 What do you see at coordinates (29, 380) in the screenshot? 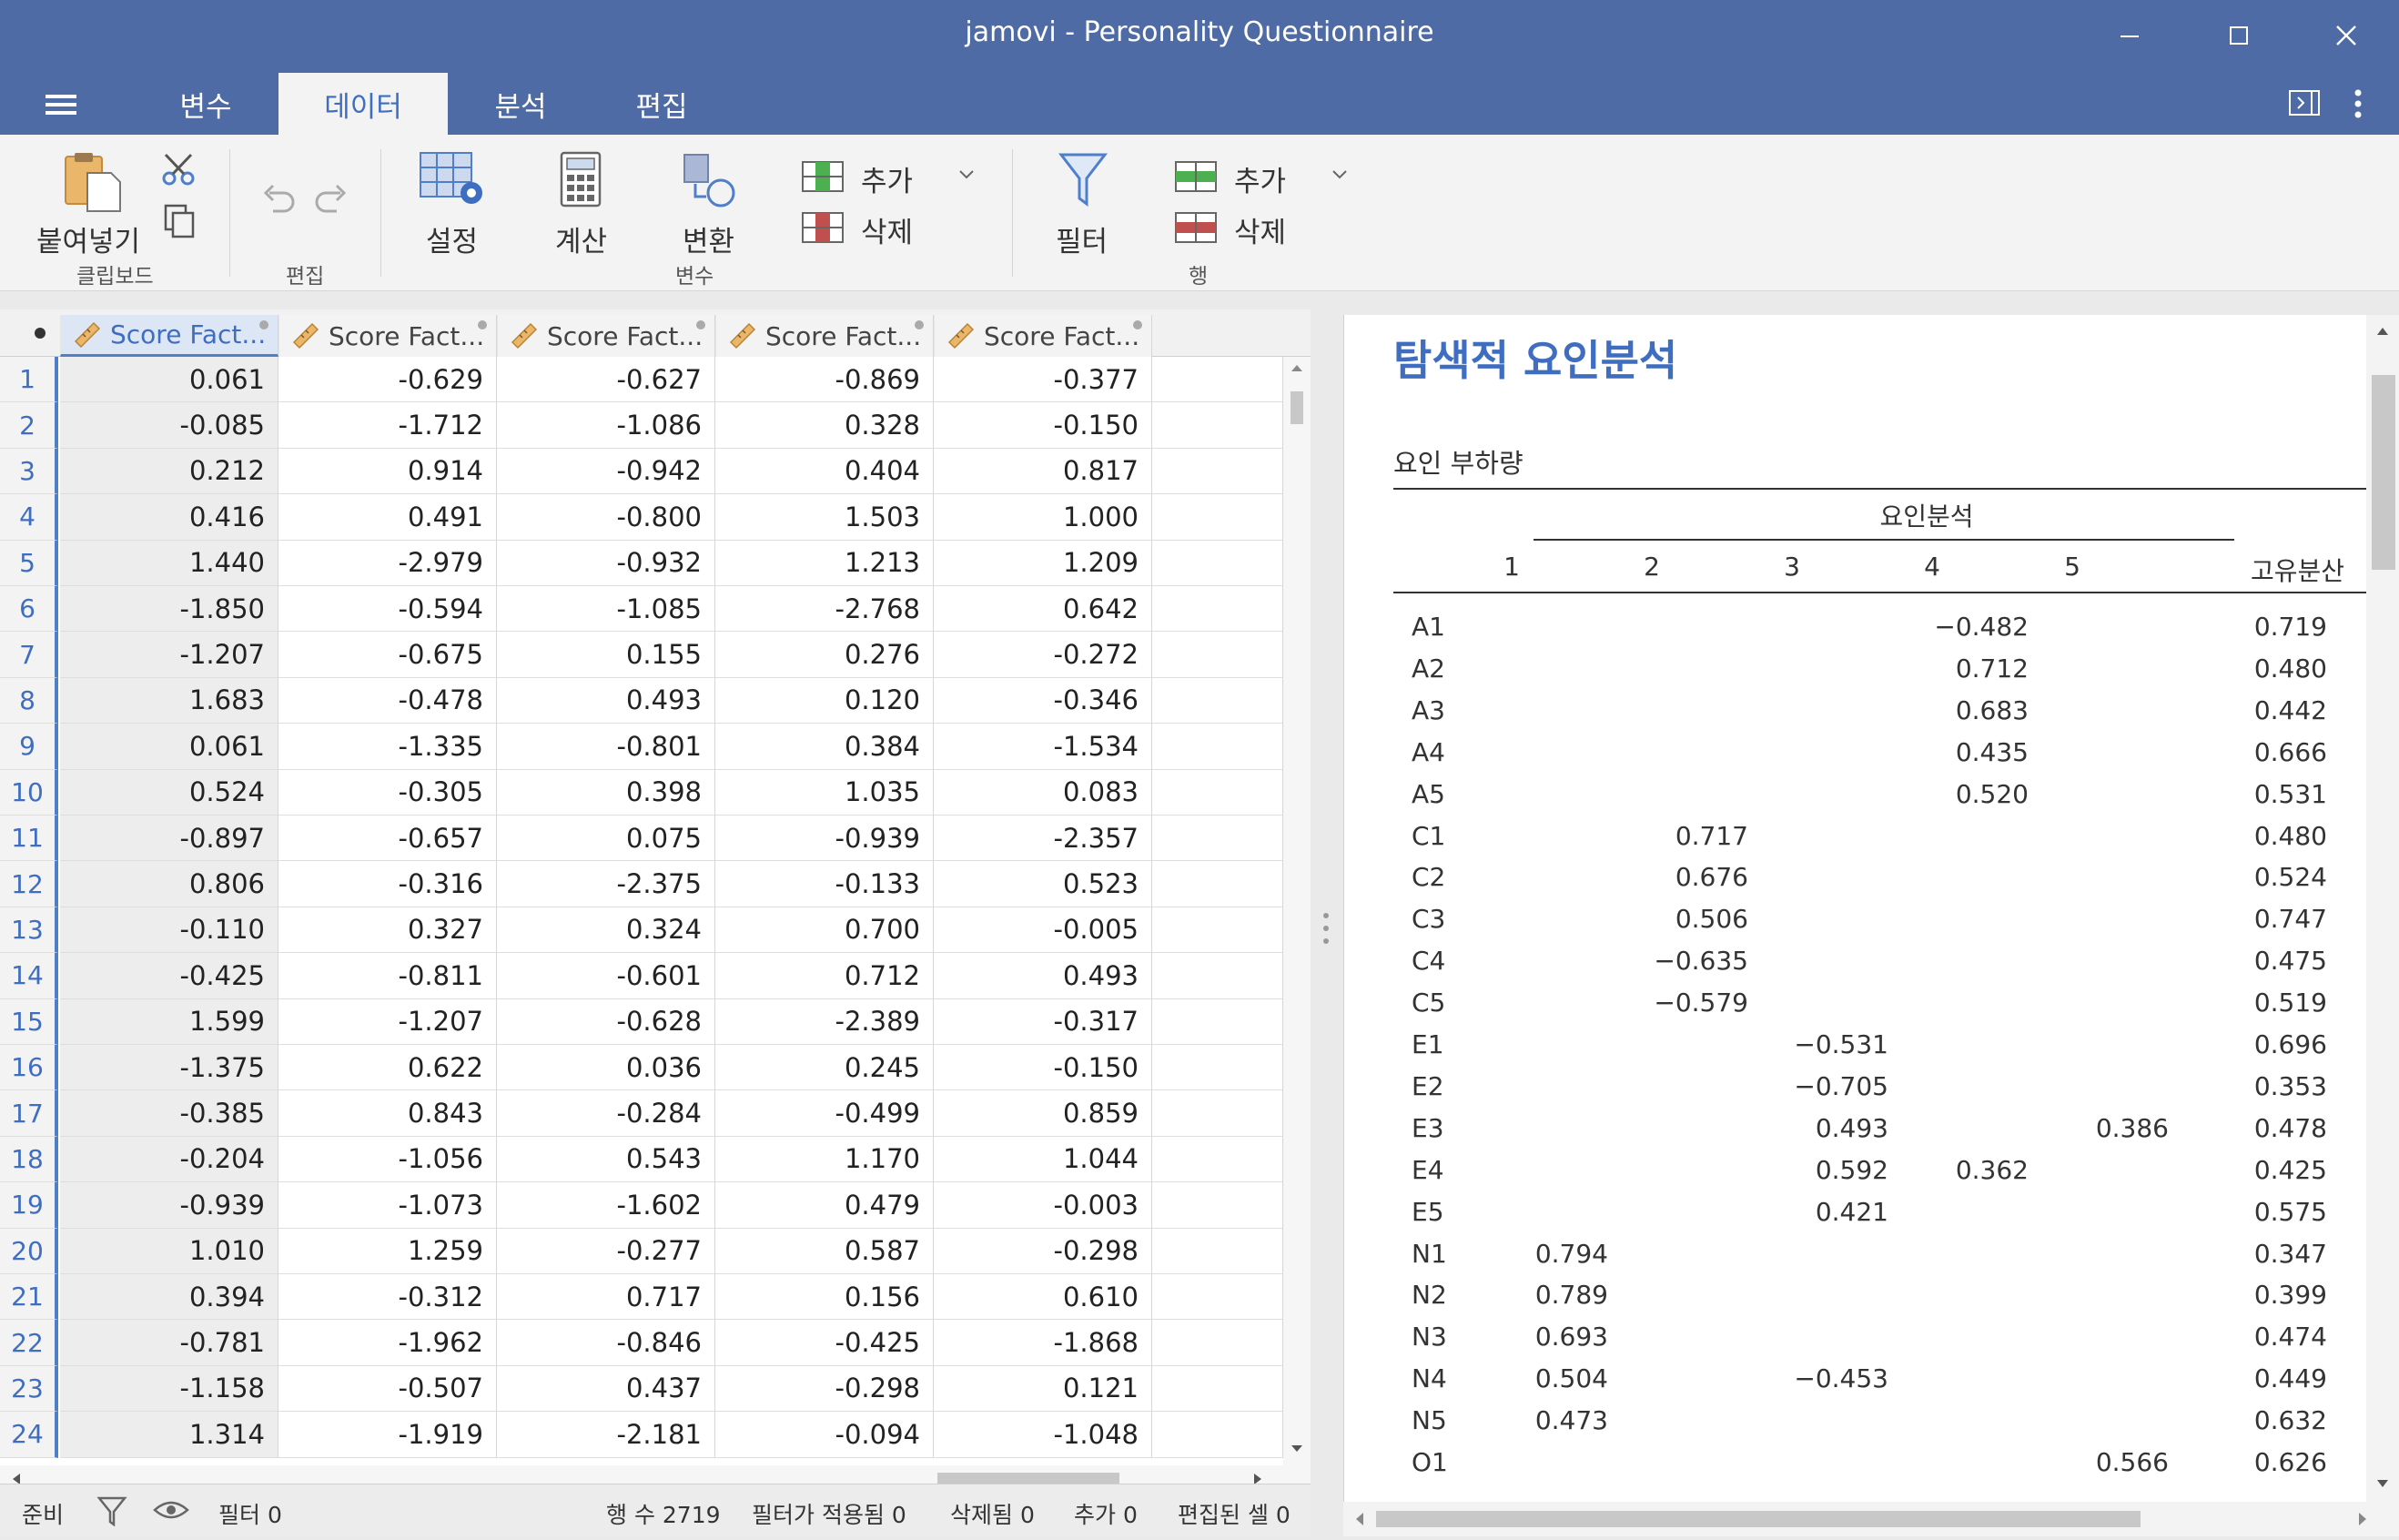
I see `row-number: 1` at bounding box center [29, 380].